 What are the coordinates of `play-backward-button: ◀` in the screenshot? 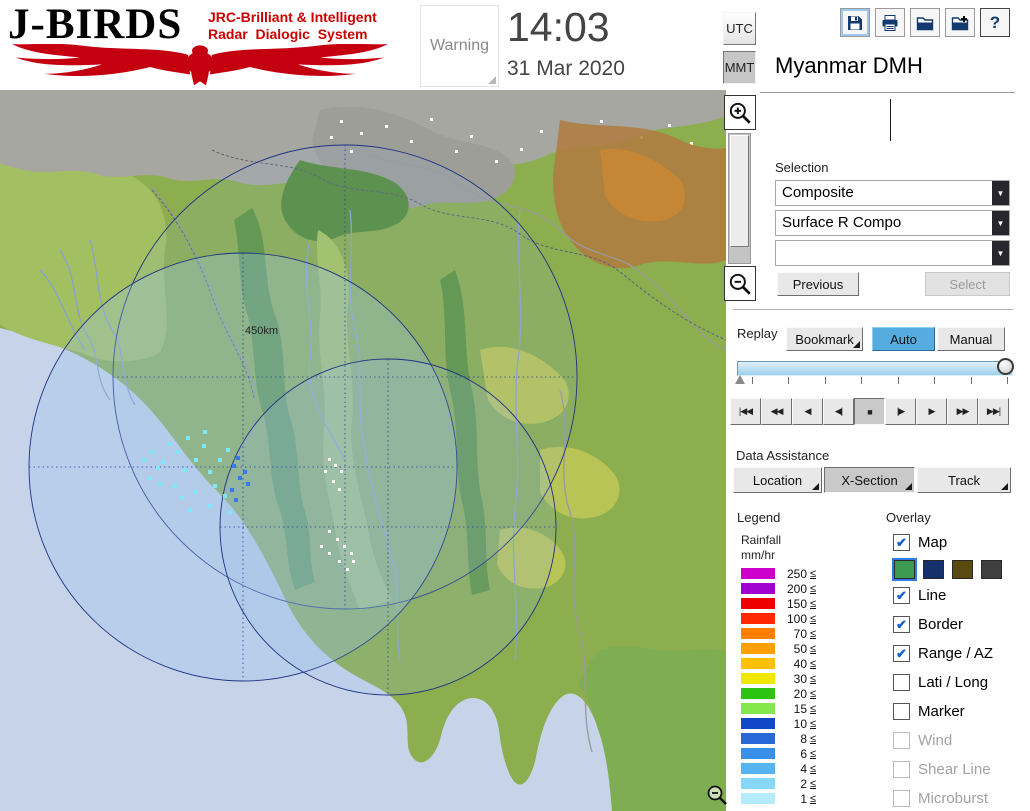 It's located at (807, 411).